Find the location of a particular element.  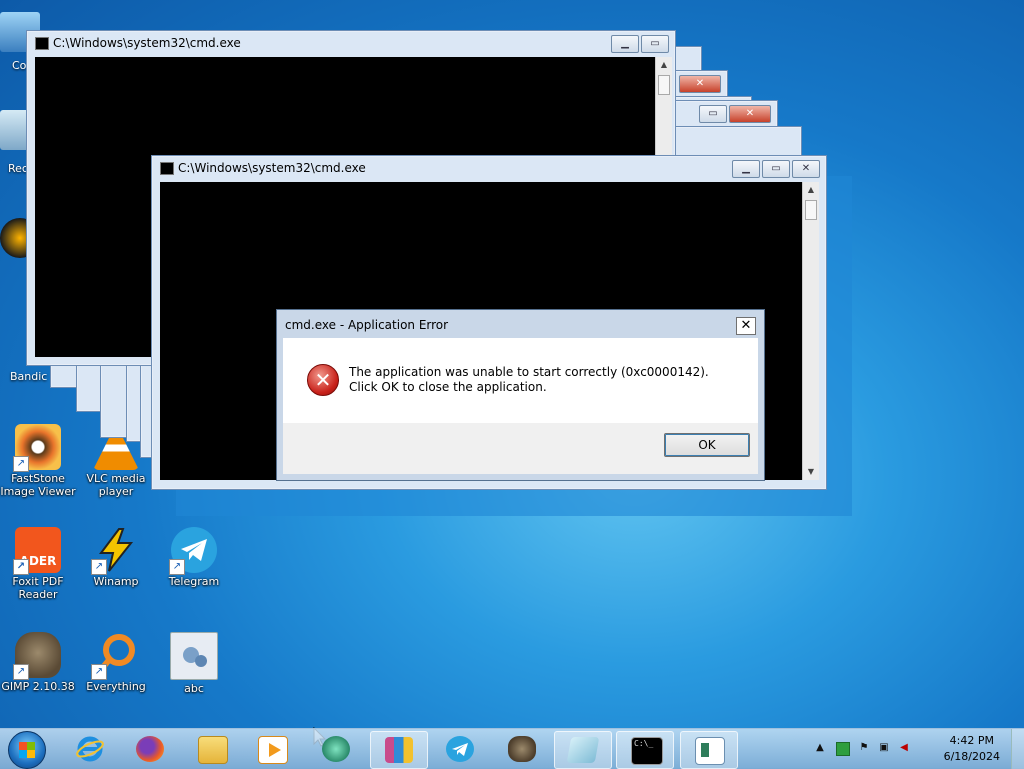

telegram-icon is located at coordinates (460, 749).